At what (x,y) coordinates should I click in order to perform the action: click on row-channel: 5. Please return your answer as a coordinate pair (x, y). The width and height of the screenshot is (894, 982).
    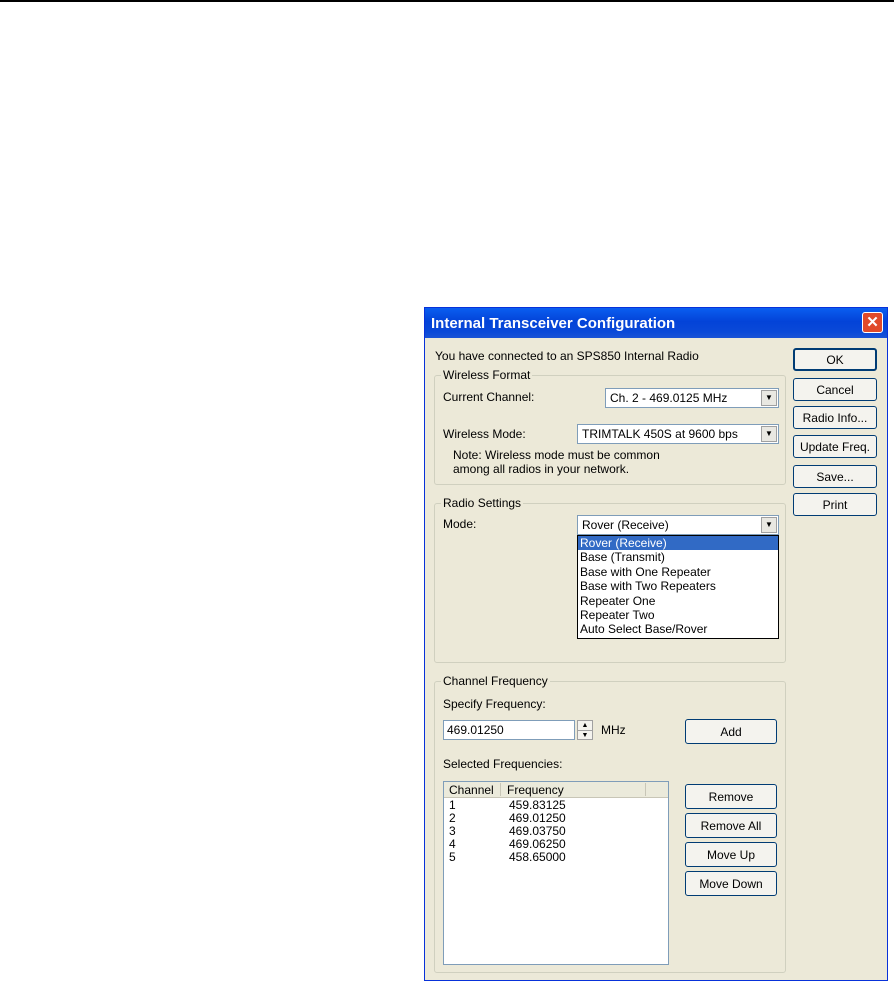
    Looking at the image, I should click on (452, 857).